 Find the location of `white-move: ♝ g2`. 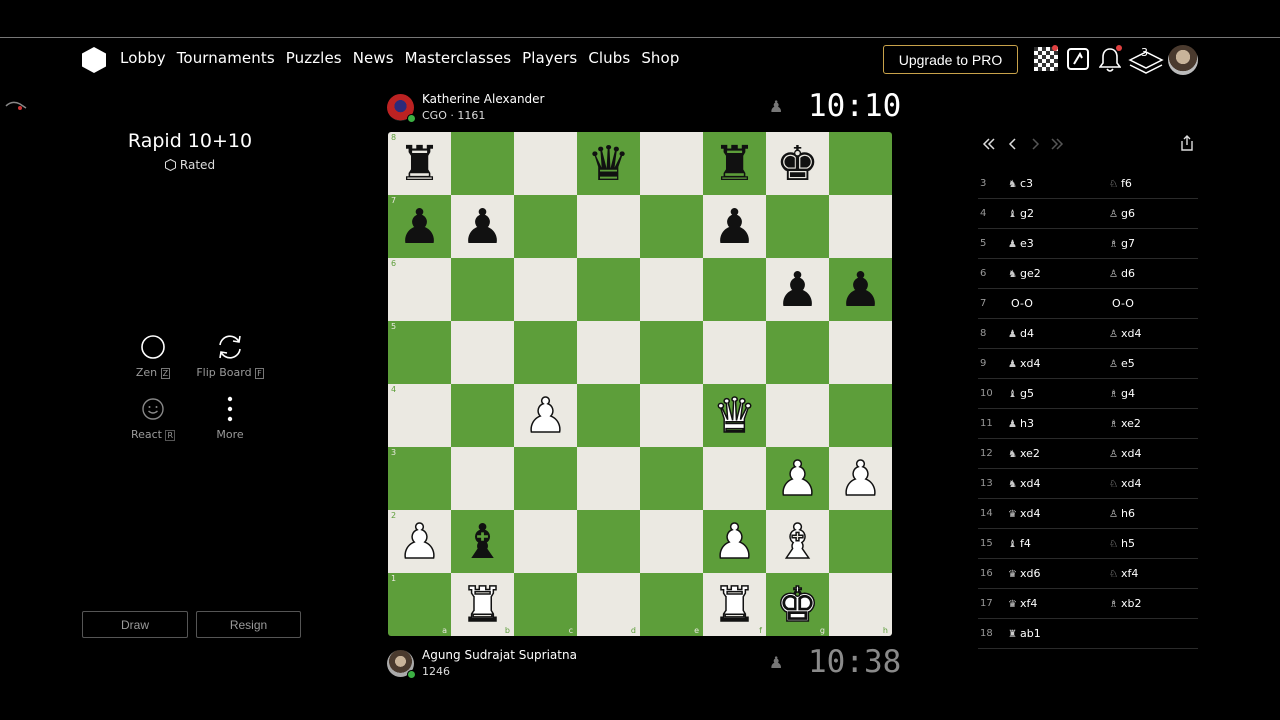

white-move: ♝ g2 is located at coordinates (1021, 213).